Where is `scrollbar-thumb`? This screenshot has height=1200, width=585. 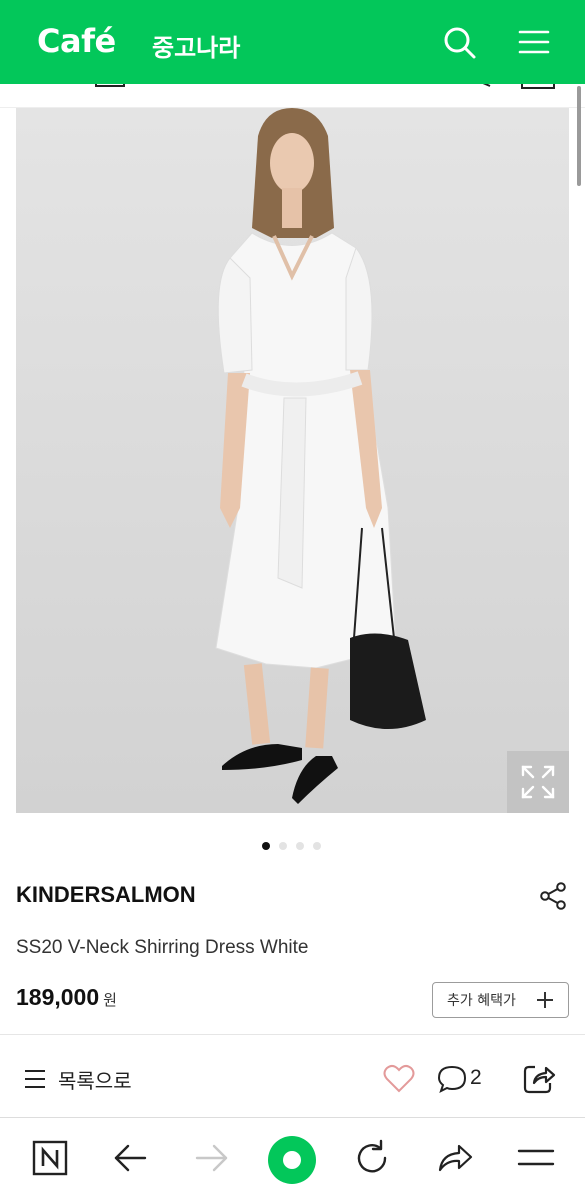 scrollbar-thumb is located at coordinates (579, 136).